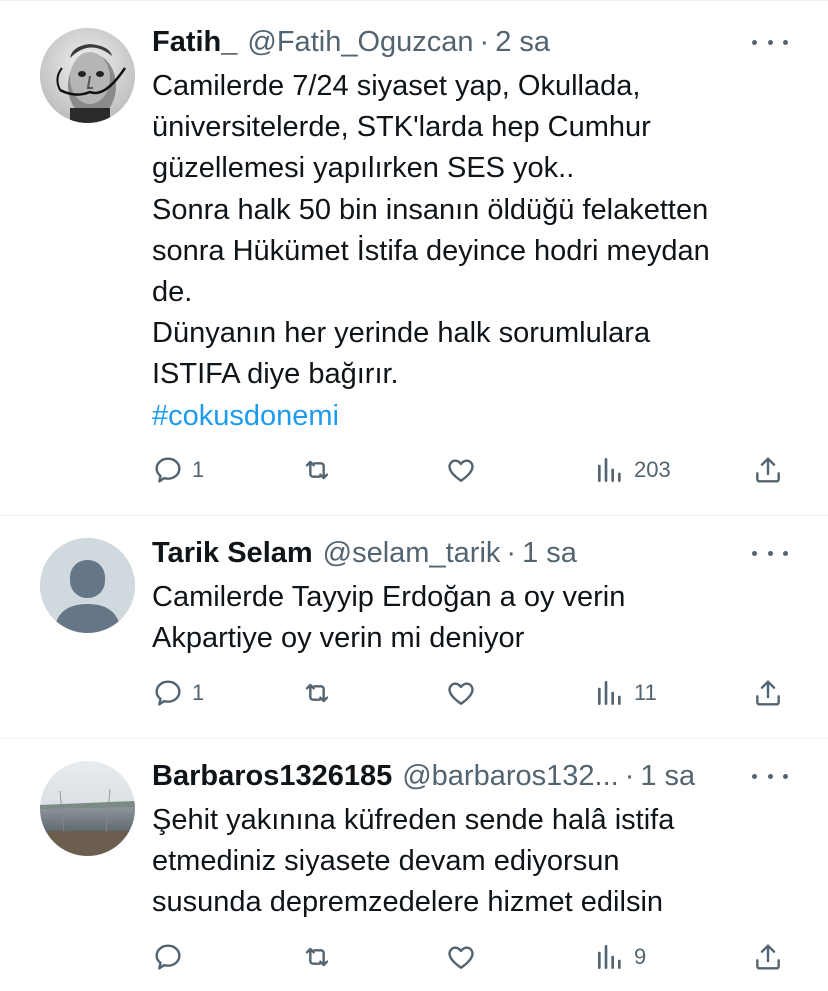 This screenshot has height=991, width=828. What do you see at coordinates (389, 597) in the screenshot?
I see `tweet-text-line: Camilerde Tayyip Erdoğan a oy verin` at bounding box center [389, 597].